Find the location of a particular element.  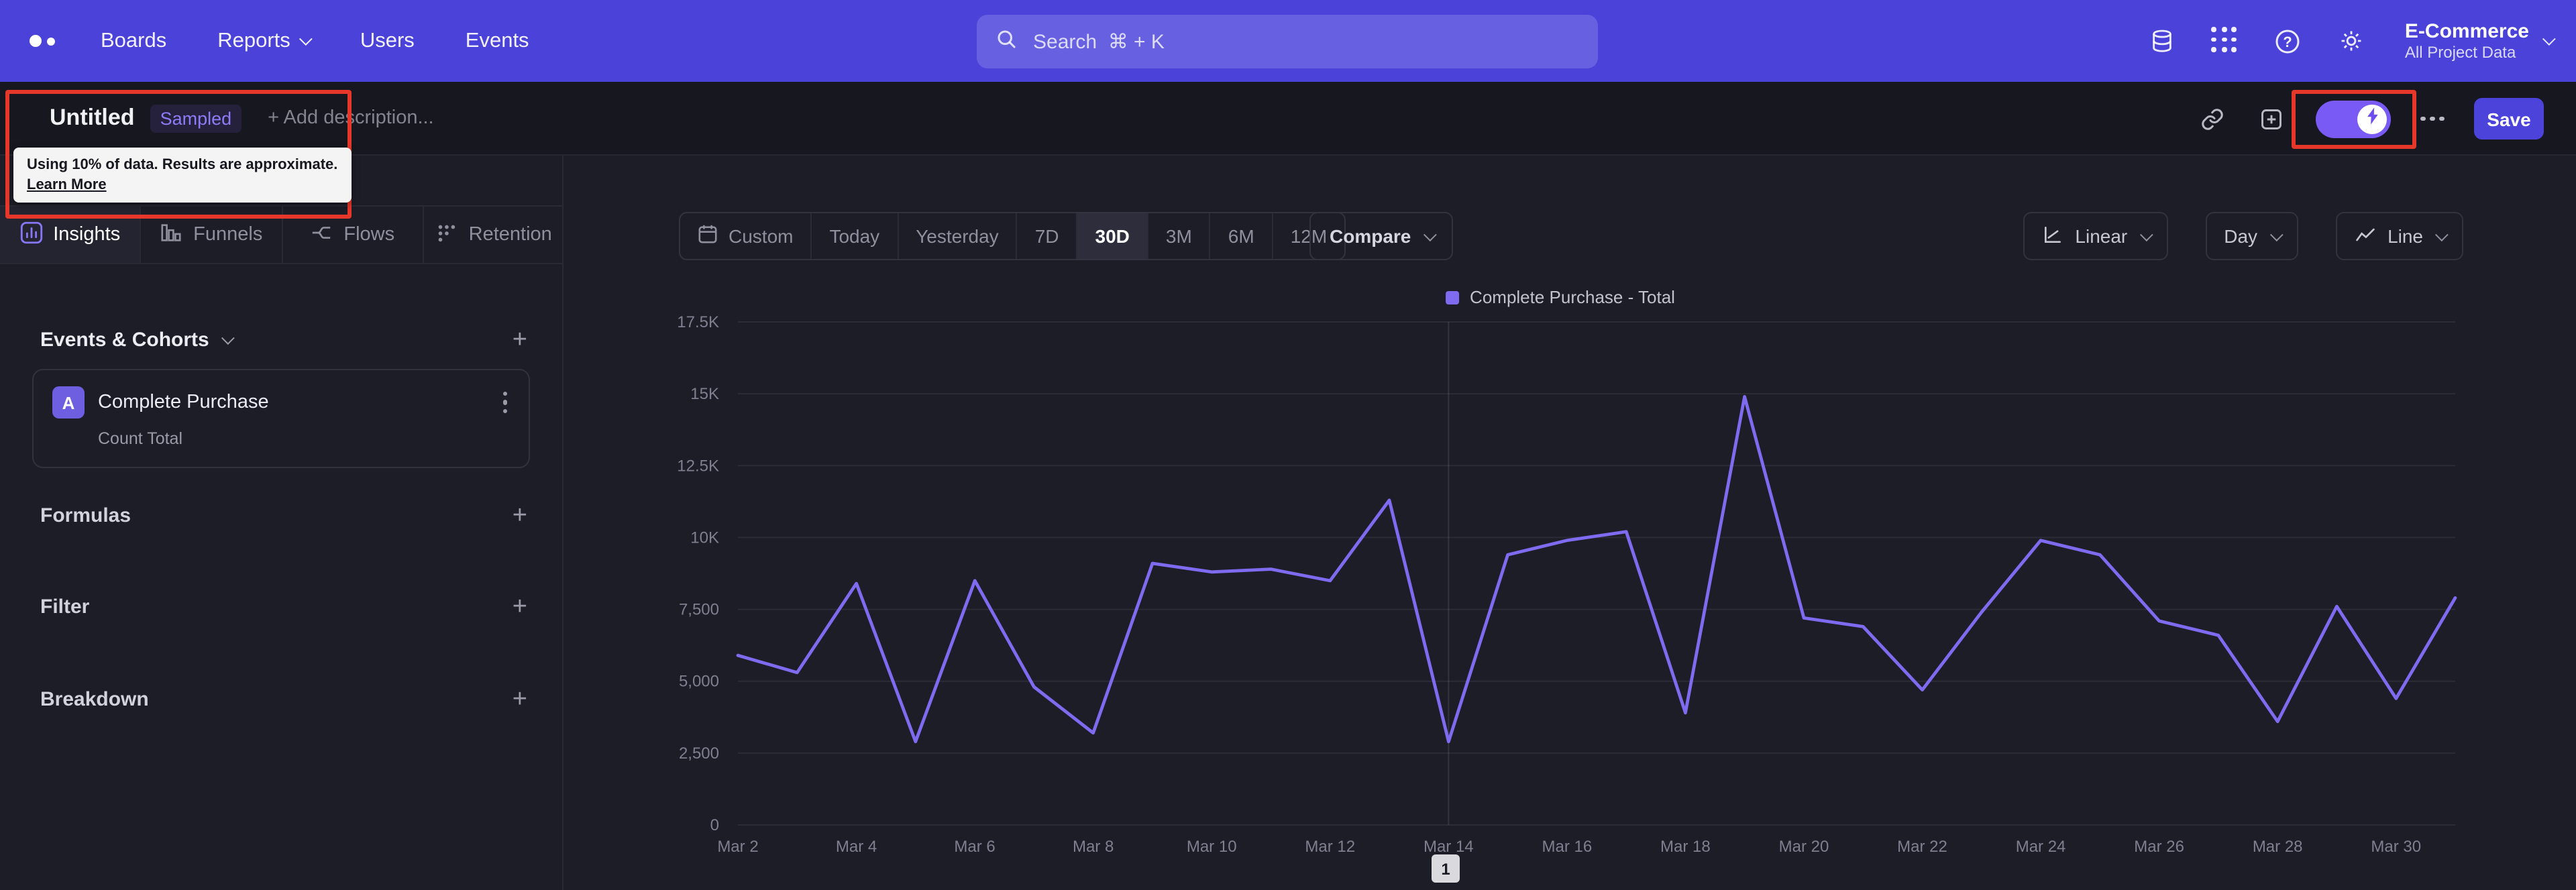

add-filter-button: + is located at coordinates (520, 606).